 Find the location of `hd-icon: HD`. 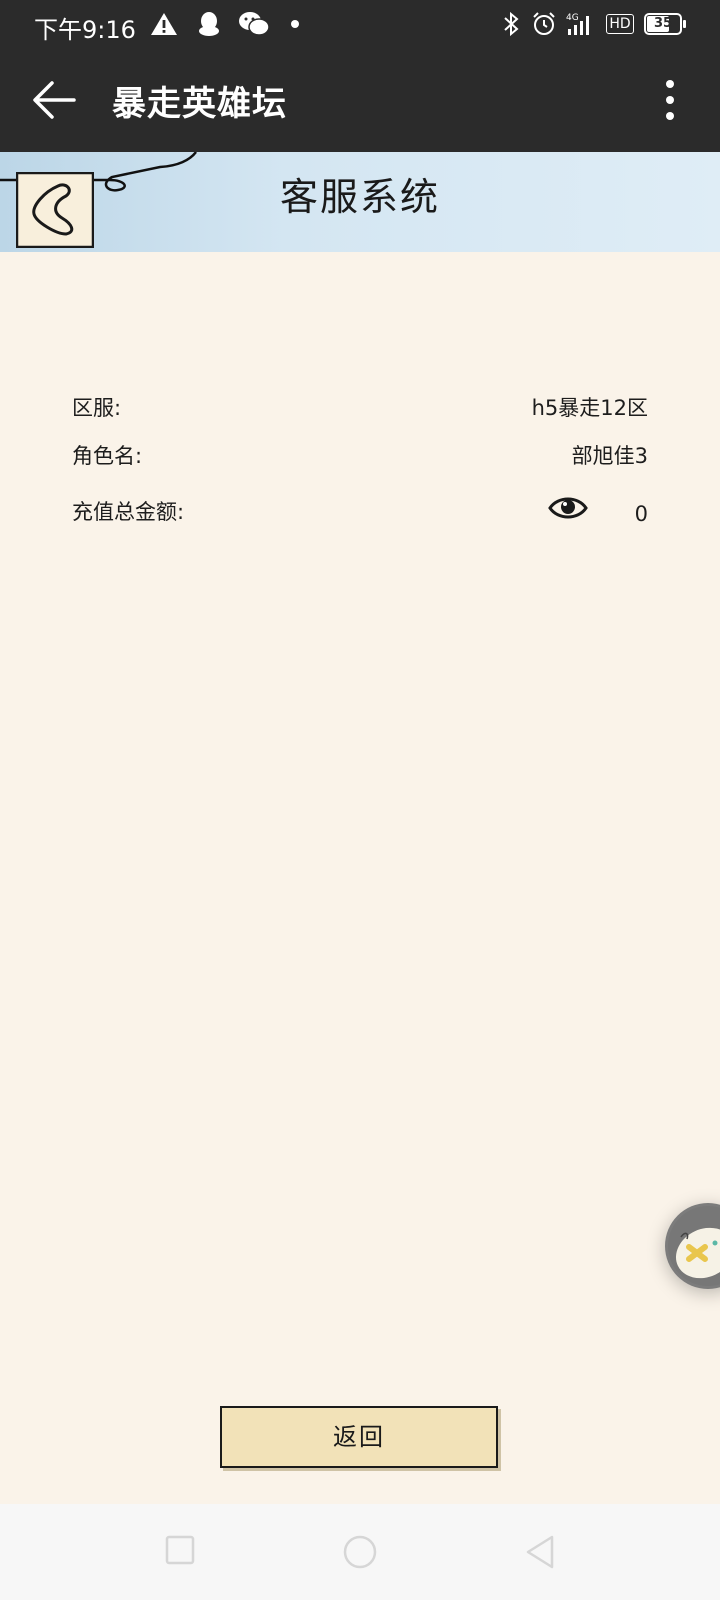

hd-icon: HD is located at coordinates (620, 24).